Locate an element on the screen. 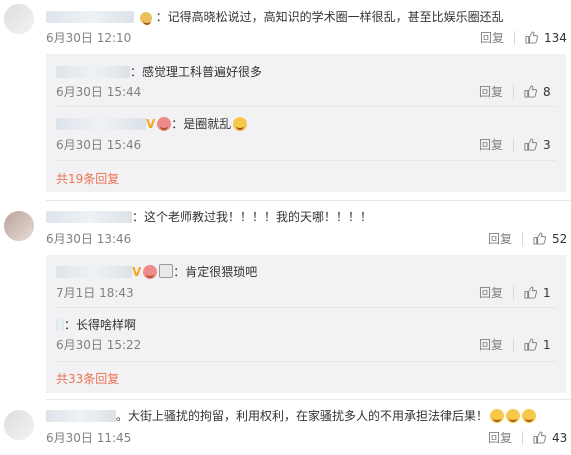  reply-row: ：长得啥样啊 is located at coordinates (96, 325).